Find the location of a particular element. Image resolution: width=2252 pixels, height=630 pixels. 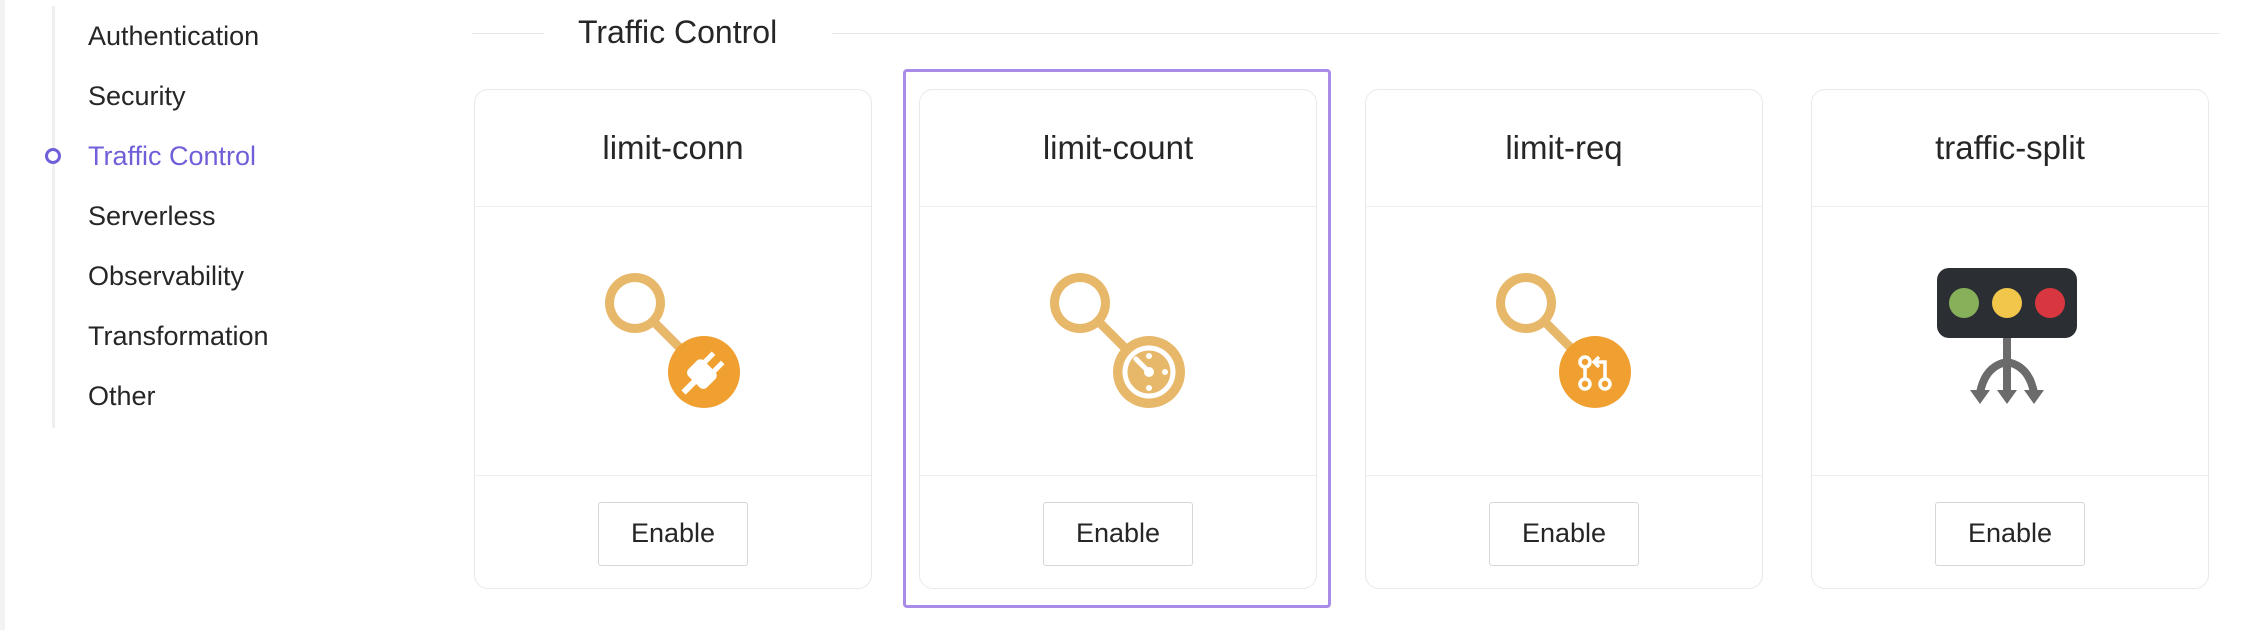

section-divider-right is located at coordinates (1526, 33).